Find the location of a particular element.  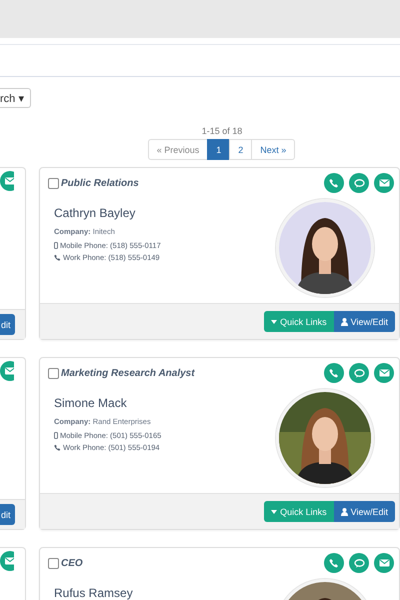

page-link: « Previous is located at coordinates (178, 149).